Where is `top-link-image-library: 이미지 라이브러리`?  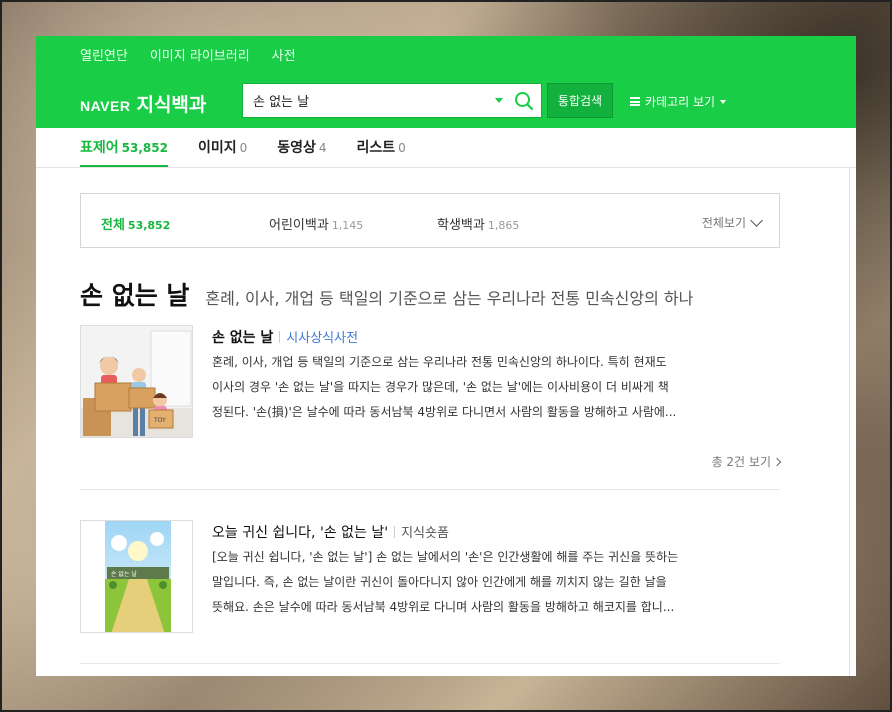
top-link-image-library: 이미지 라이브러리 is located at coordinates (200, 54).